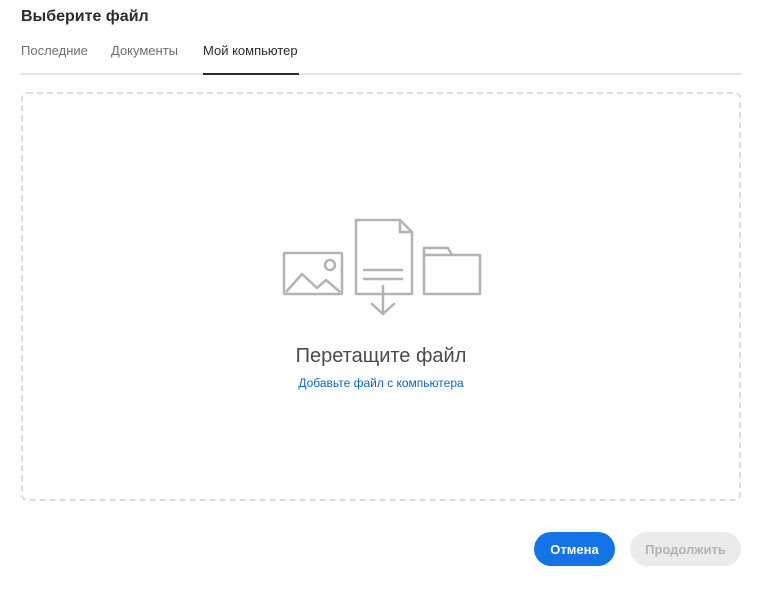  I want to click on drop-title: Перетащите файл, so click(381, 356).